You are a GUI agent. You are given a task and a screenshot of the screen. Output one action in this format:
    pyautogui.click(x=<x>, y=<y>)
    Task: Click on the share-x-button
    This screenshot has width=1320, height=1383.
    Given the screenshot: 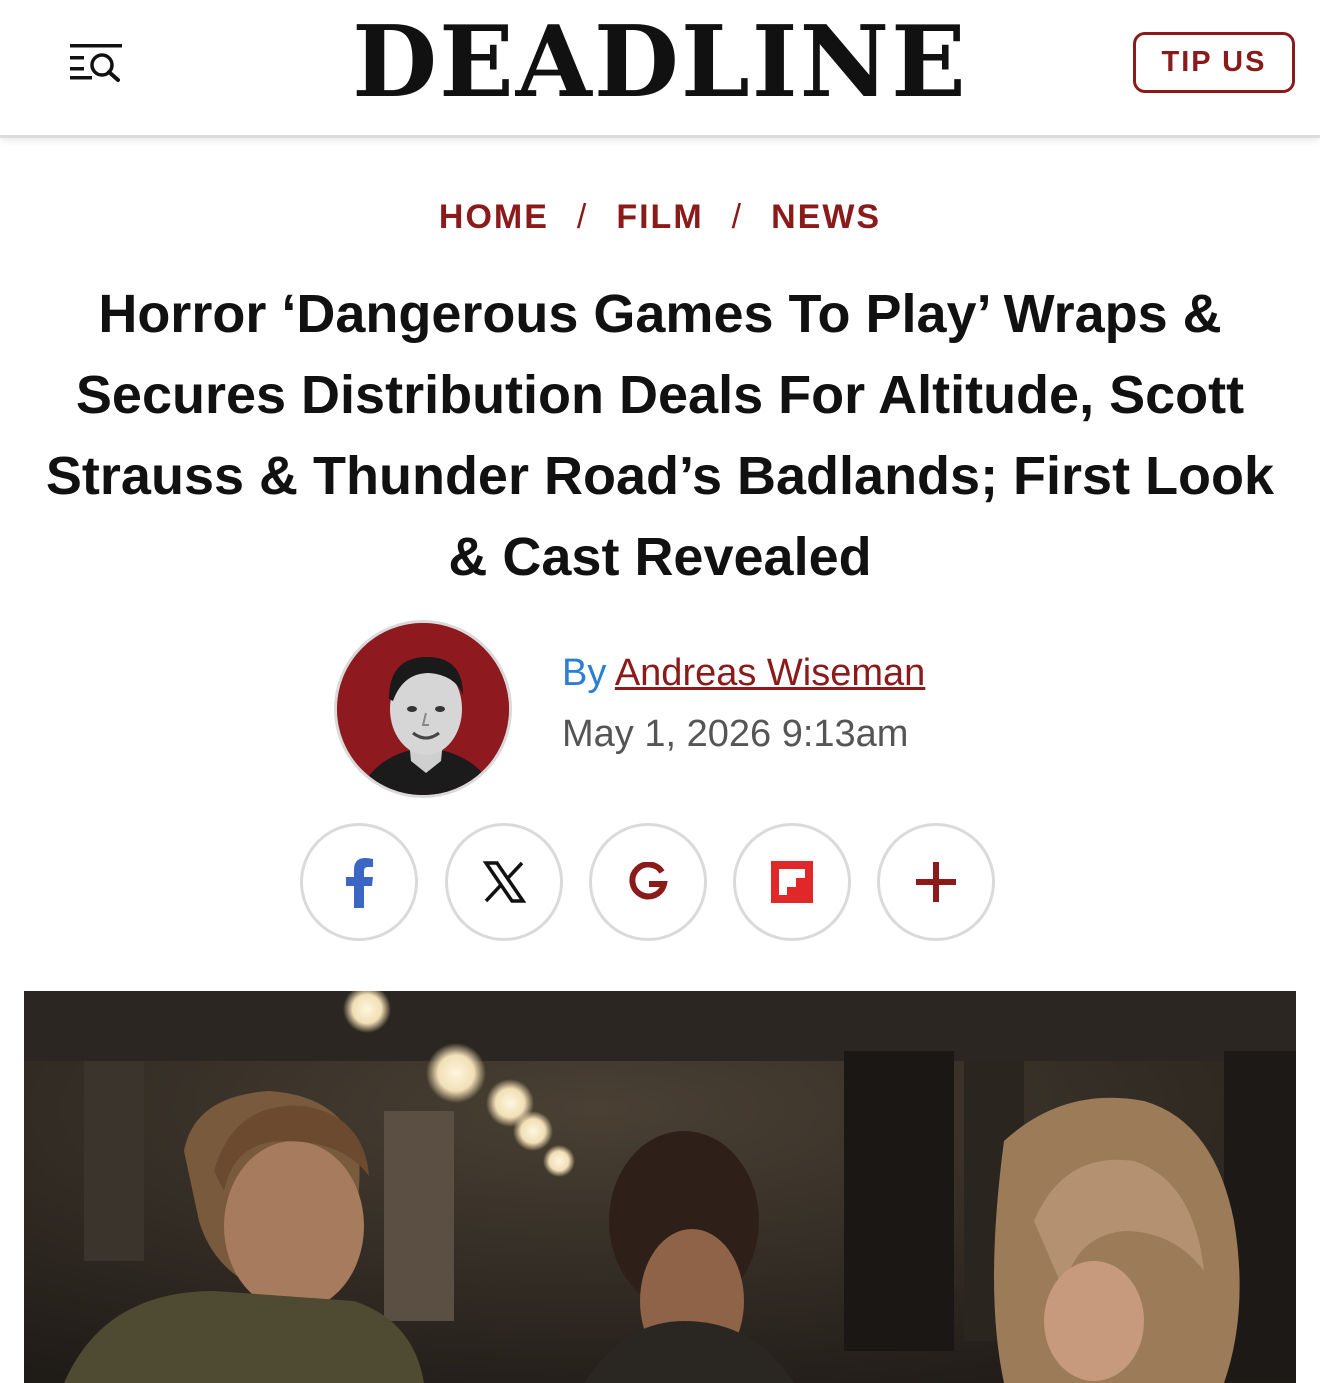 What is the action you would take?
    pyautogui.click(x=504, y=882)
    